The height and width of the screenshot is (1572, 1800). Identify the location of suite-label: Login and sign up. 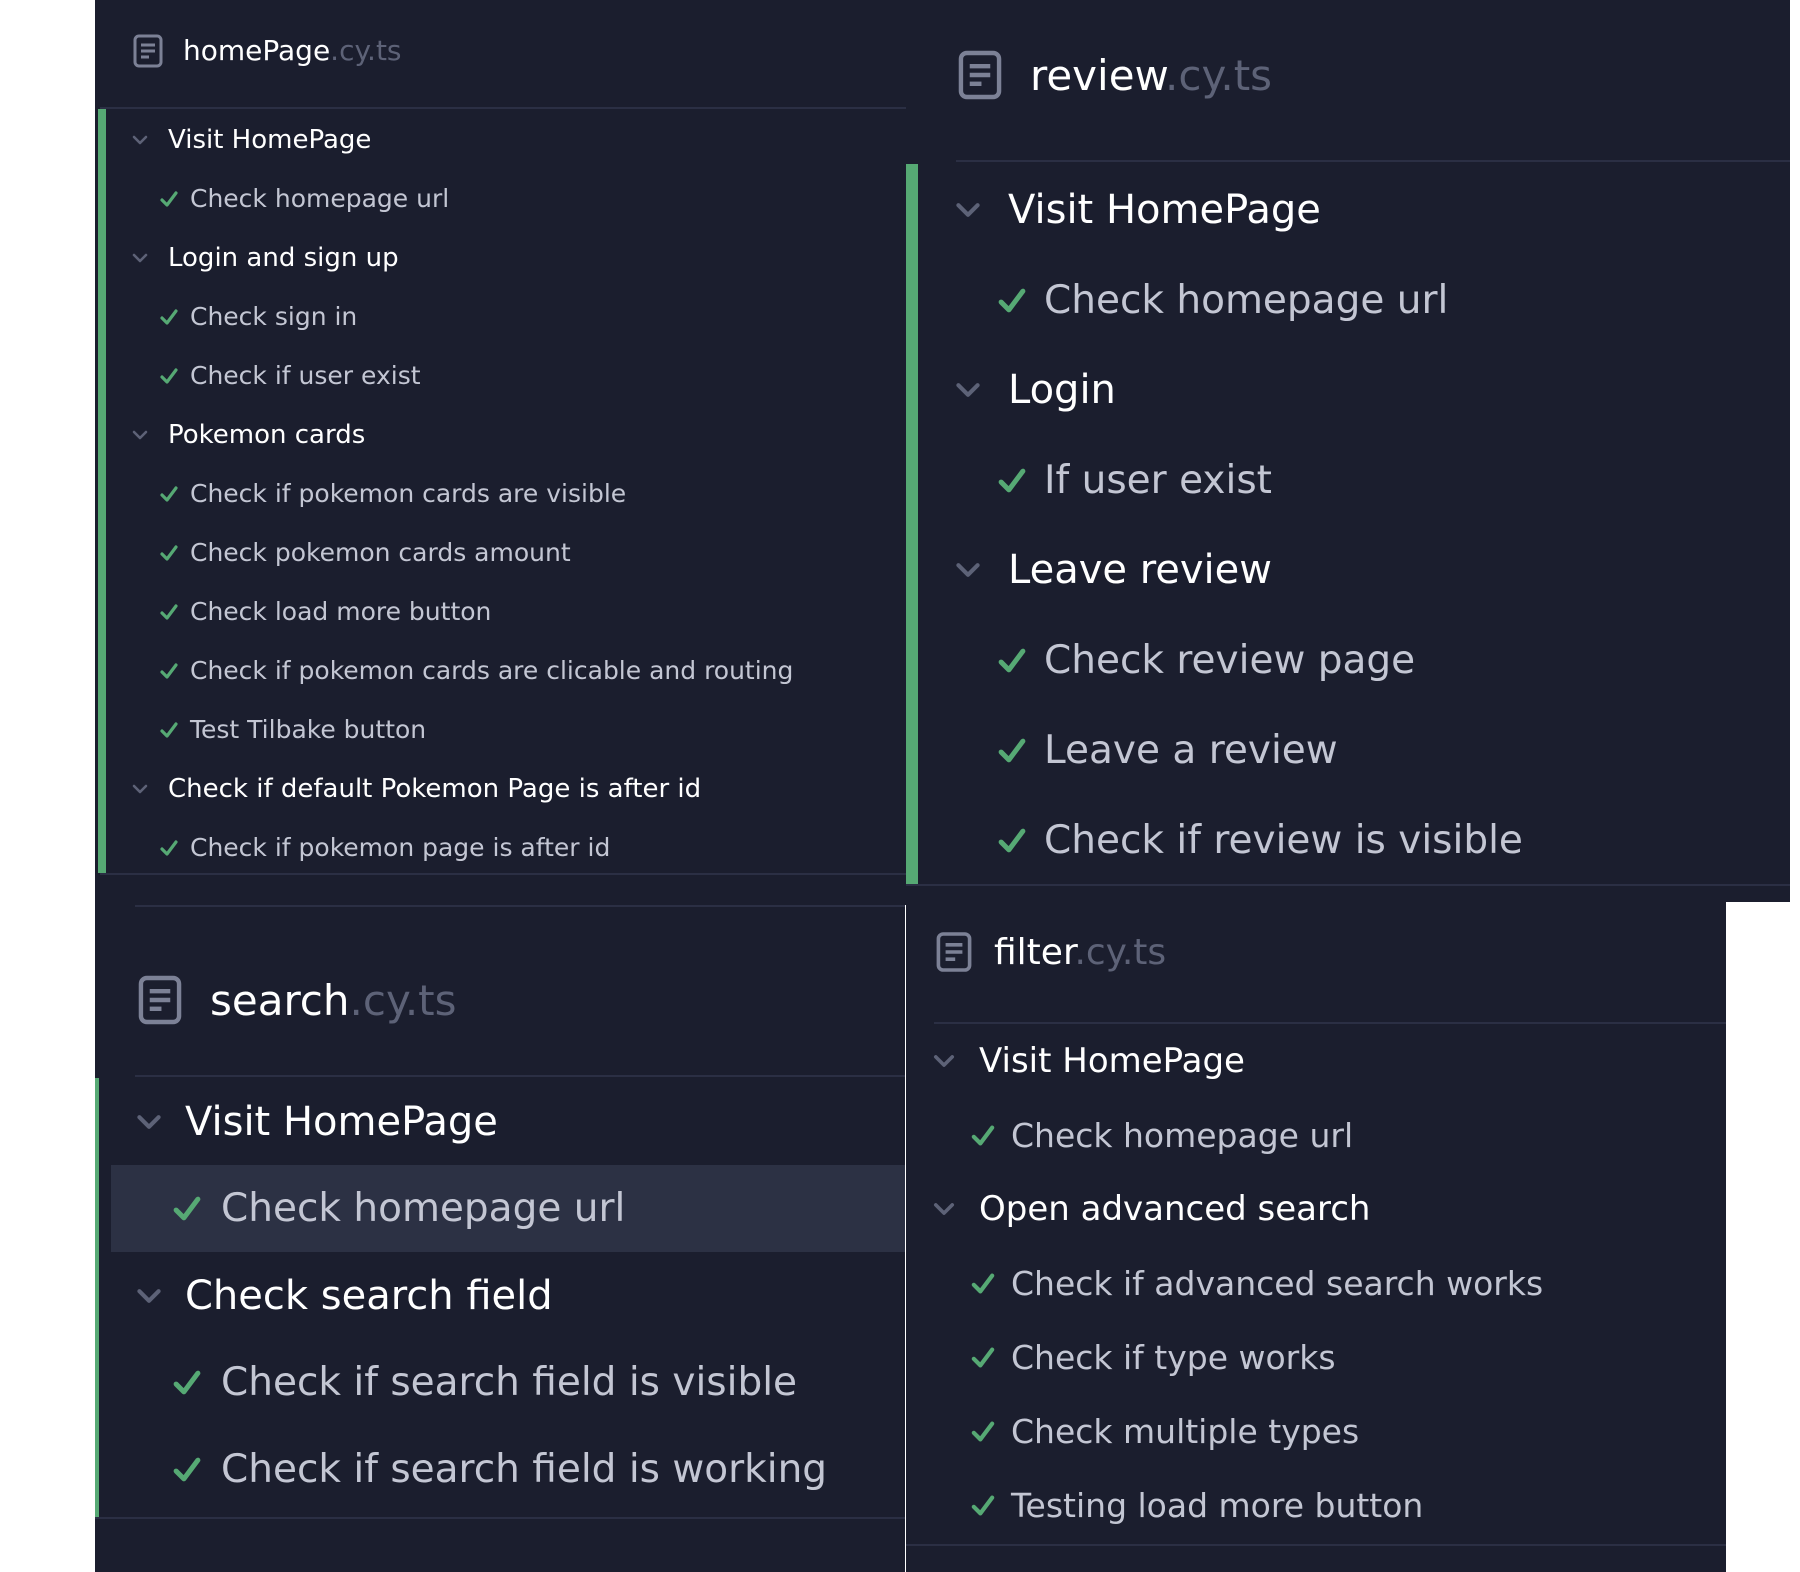
(283, 257).